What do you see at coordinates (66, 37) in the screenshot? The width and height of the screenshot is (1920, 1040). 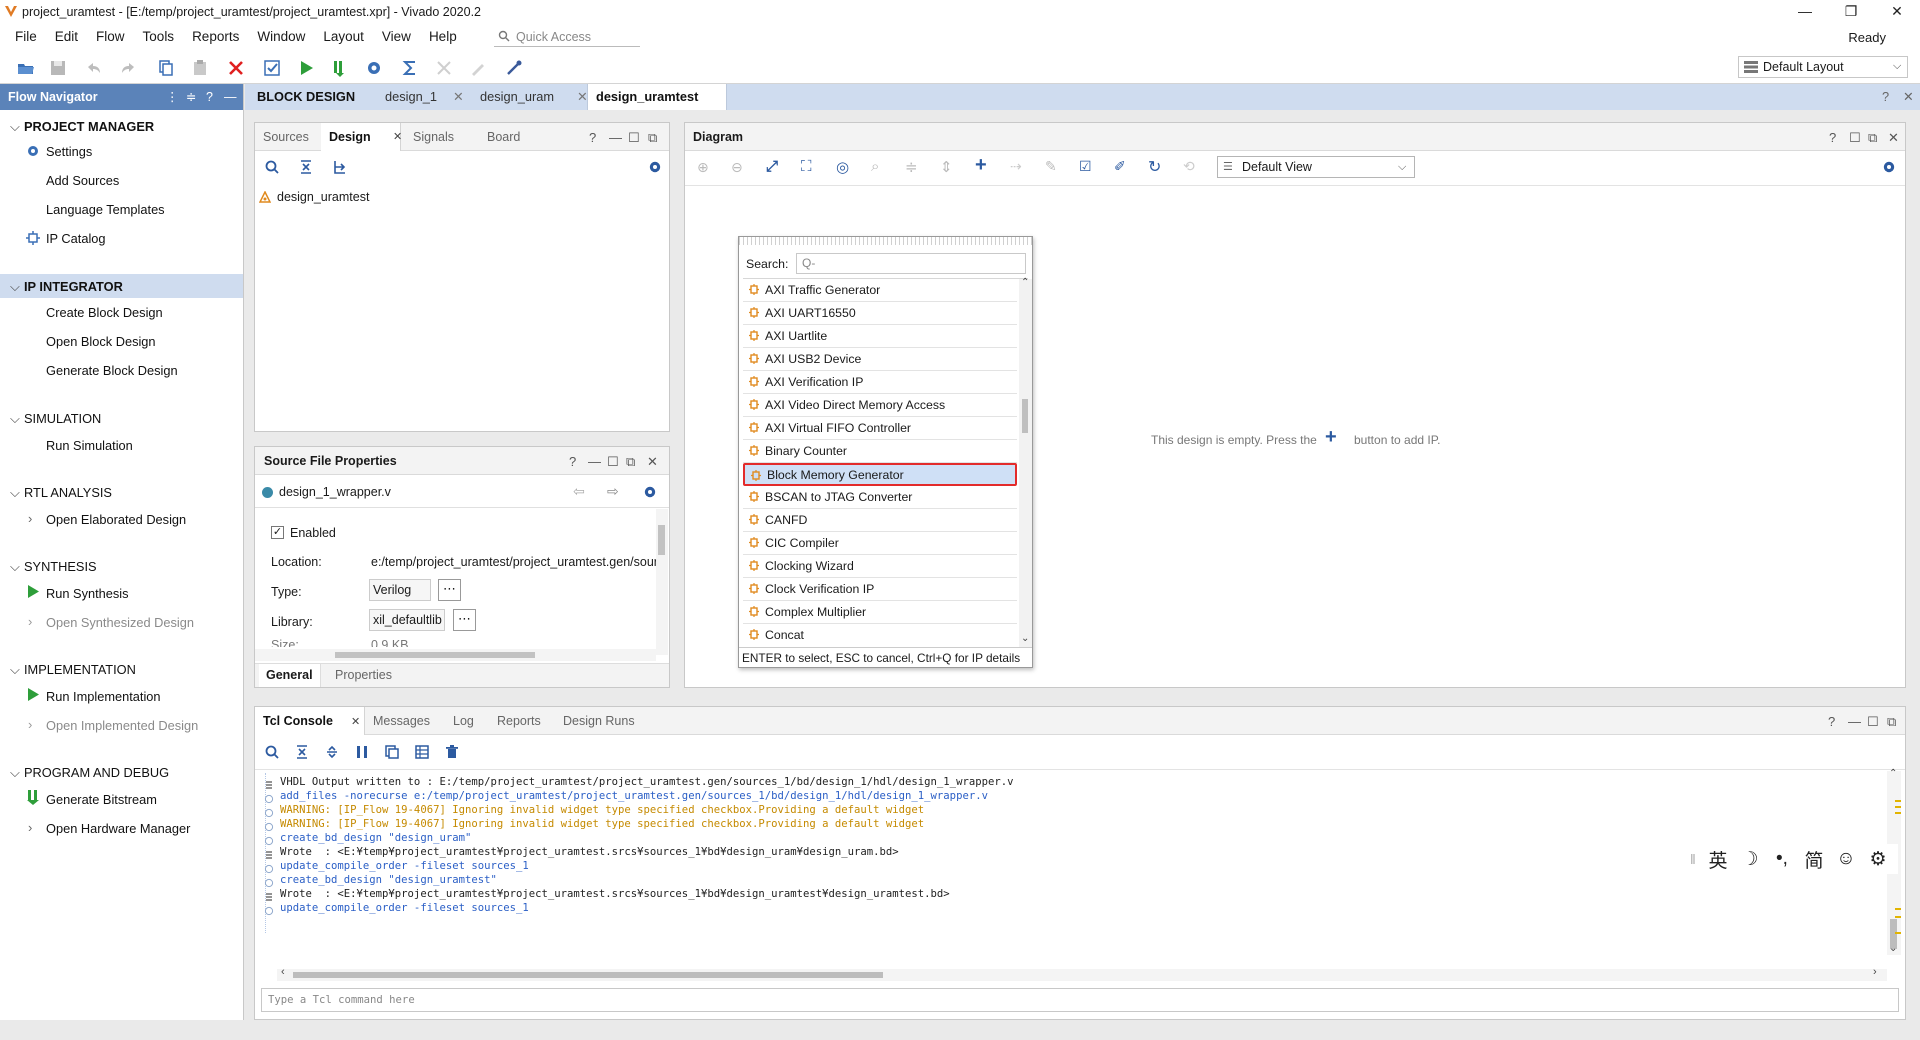 I see `menu-edit: Edit` at bounding box center [66, 37].